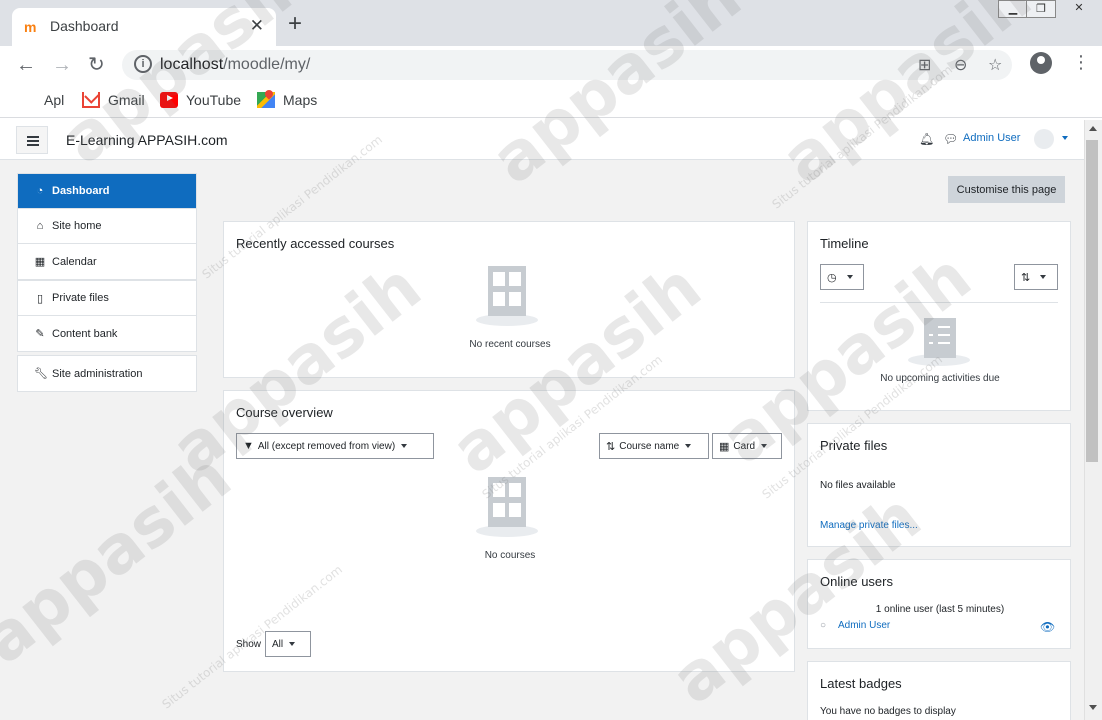 The image size is (1102, 720). What do you see at coordinates (940, 378) in the screenshot?
I see `empty-message: No upcoming activities due` at bounding box center [940, 378].